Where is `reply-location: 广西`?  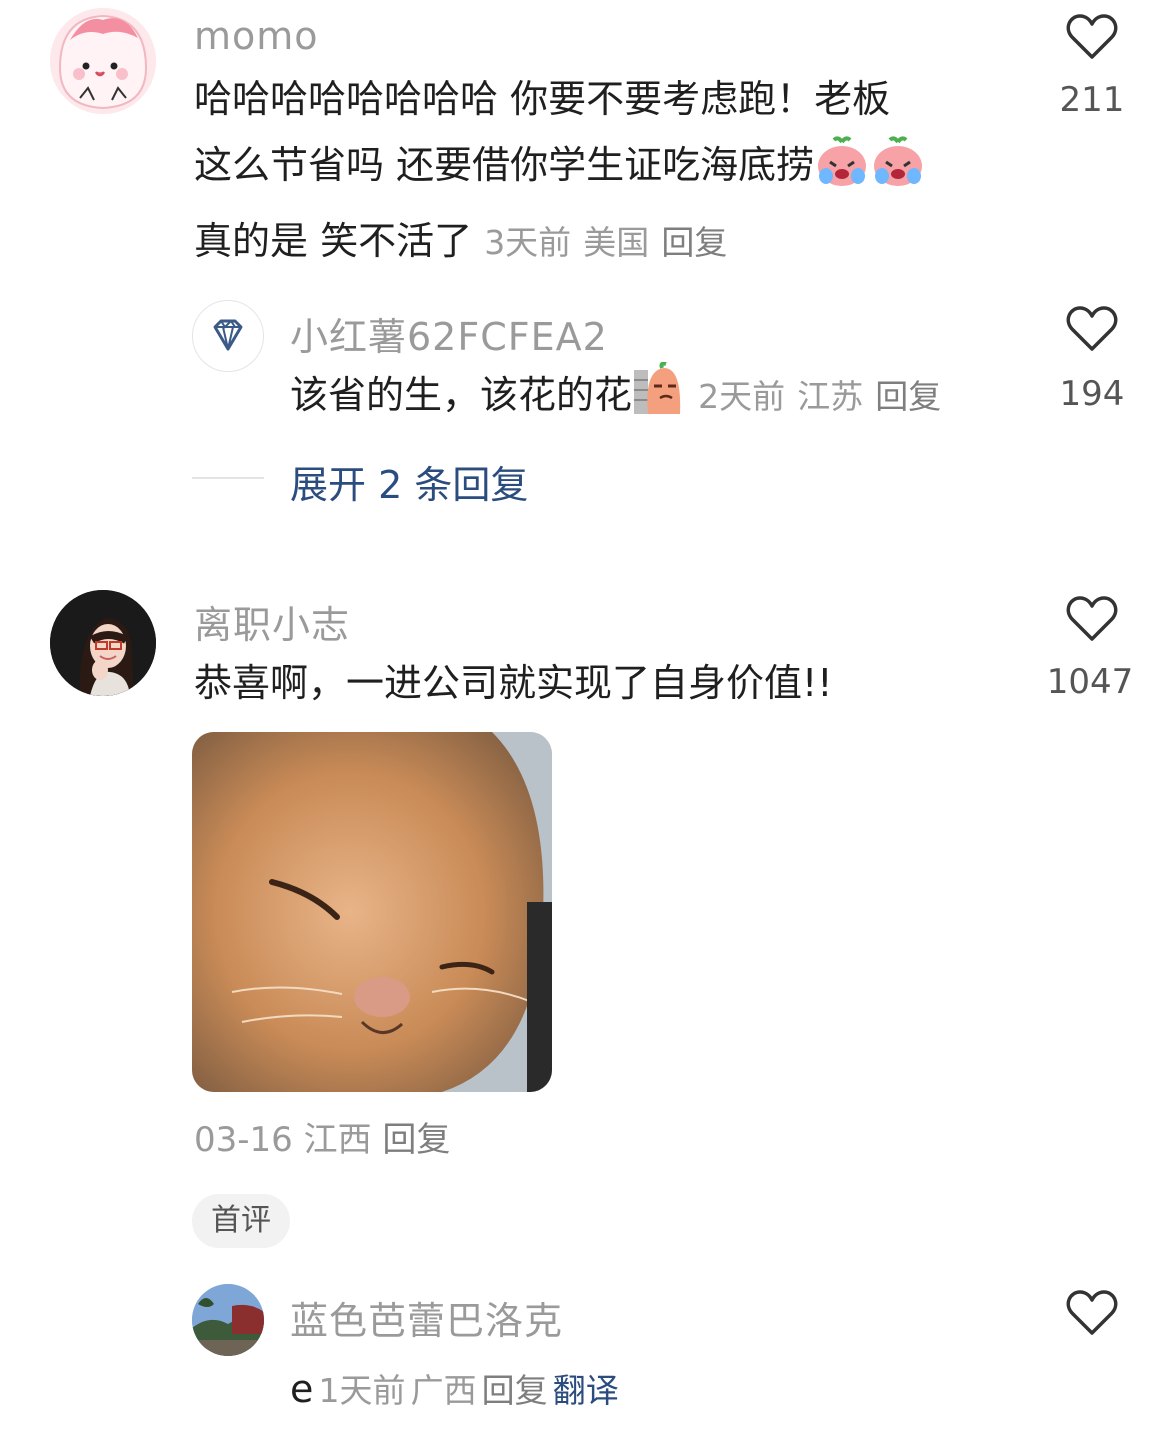 reply-location: 广西 is located at coordinates (443, 1390).